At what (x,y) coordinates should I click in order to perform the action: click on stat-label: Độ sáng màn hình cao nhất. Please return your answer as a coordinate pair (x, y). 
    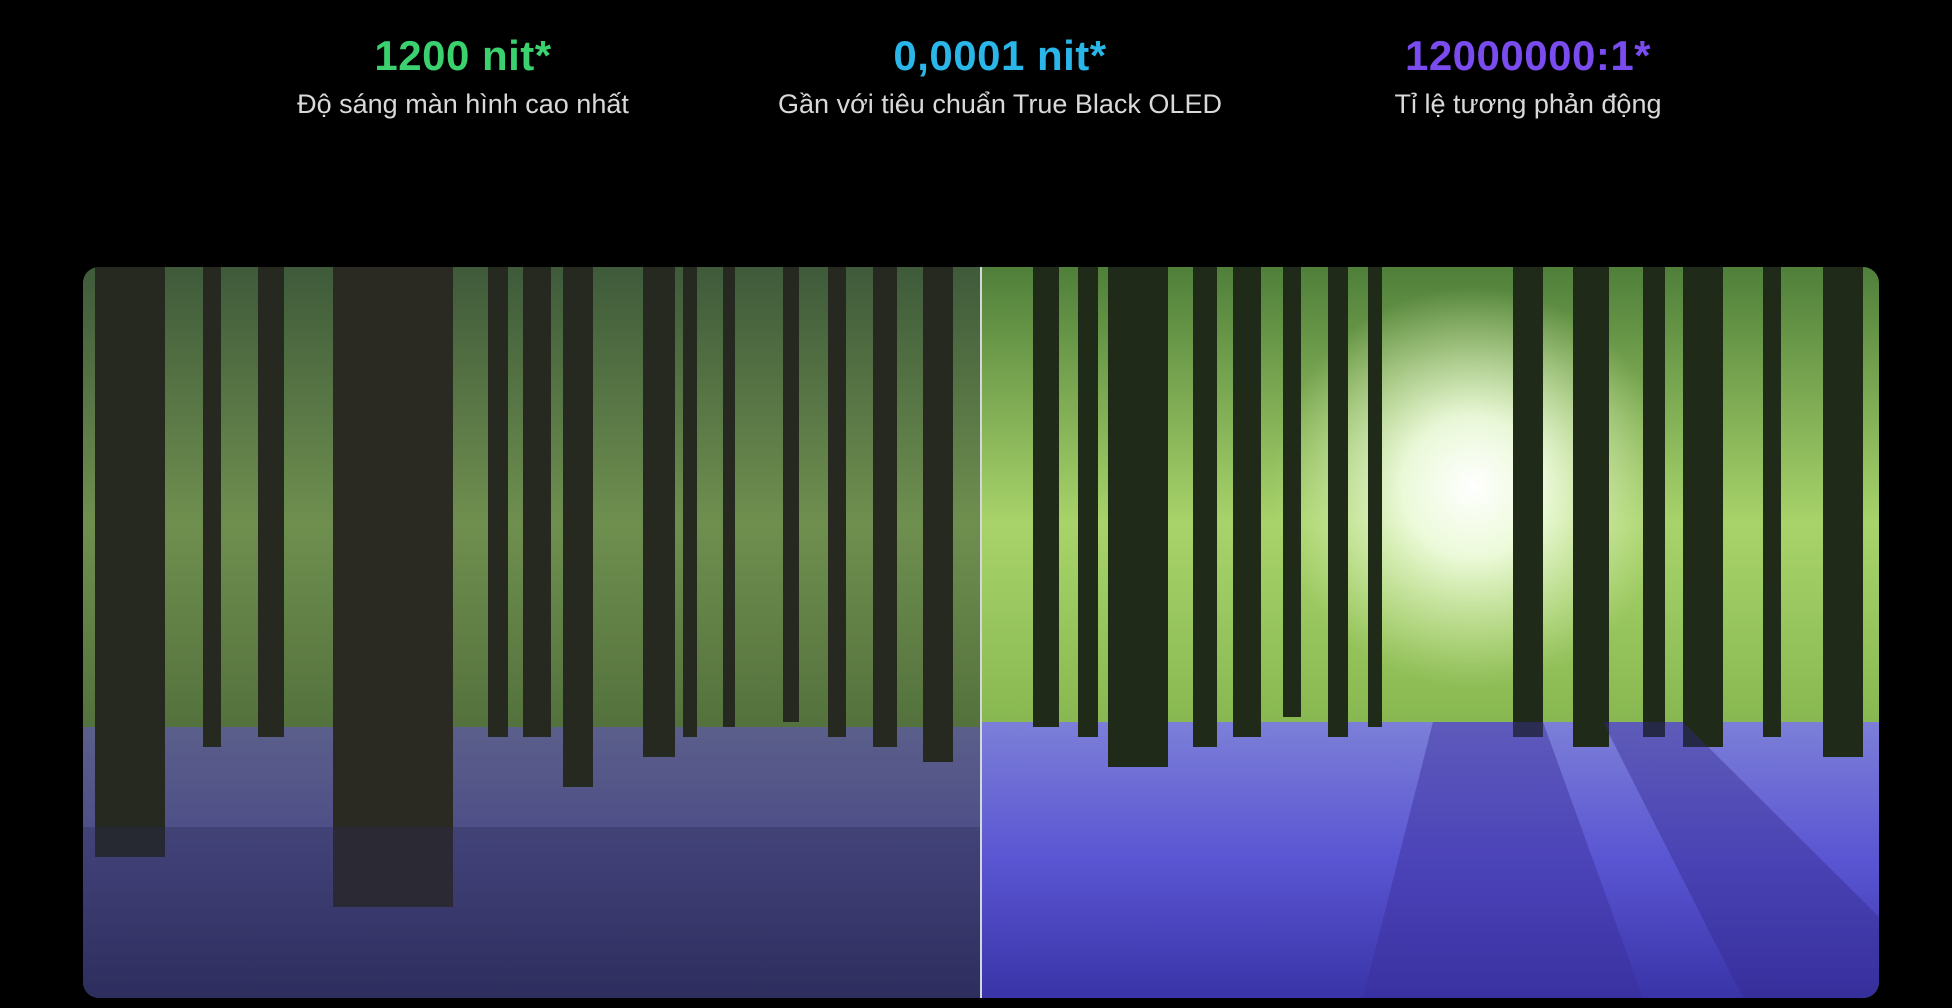
    Looking at the image, I should click on (463, 104).